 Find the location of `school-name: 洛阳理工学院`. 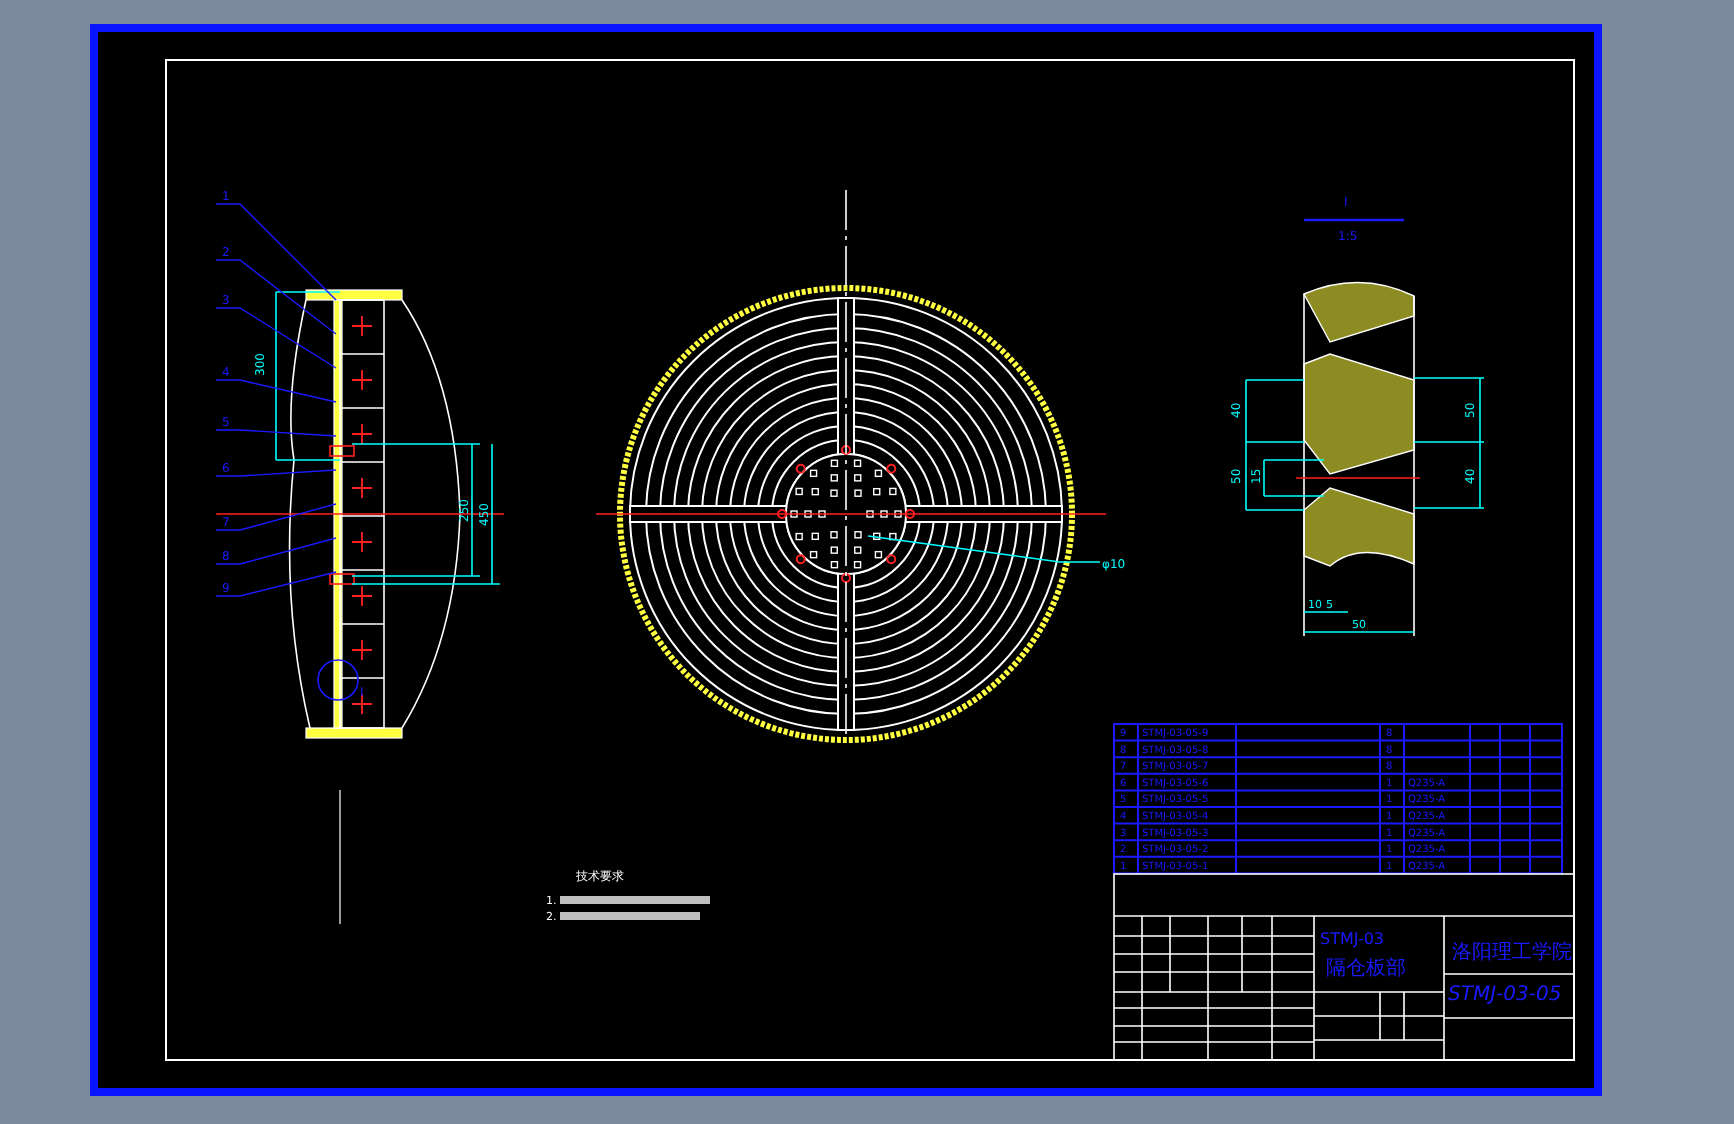

school-name: 洛阳理工学院 is located at coordinates (1511, 953).